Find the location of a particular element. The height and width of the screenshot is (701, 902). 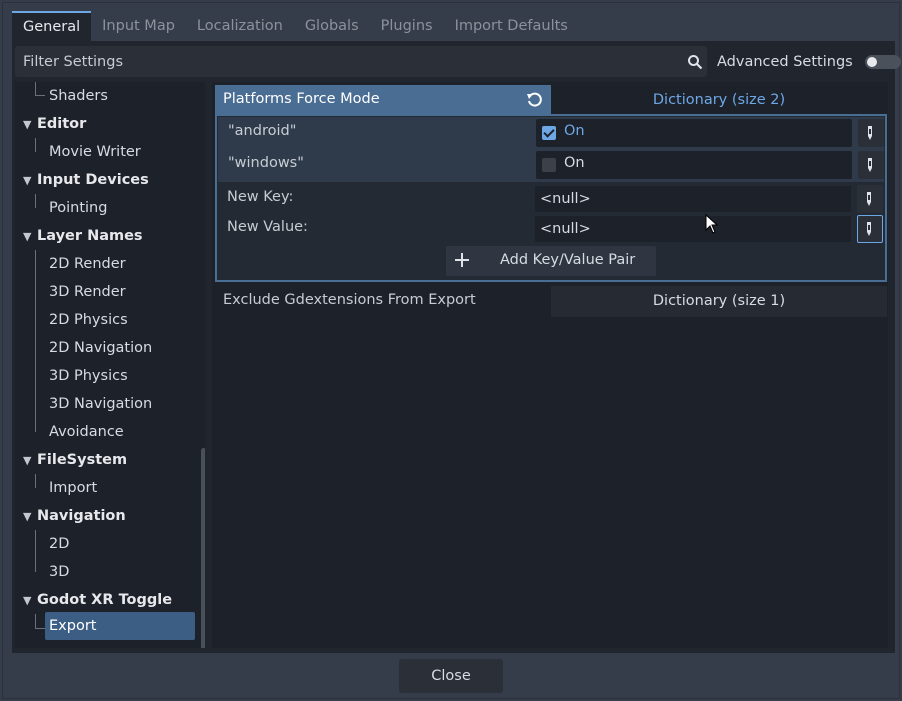

tree-category-input-devices: ▼ Input Devices is located at coordinates (86, 180).